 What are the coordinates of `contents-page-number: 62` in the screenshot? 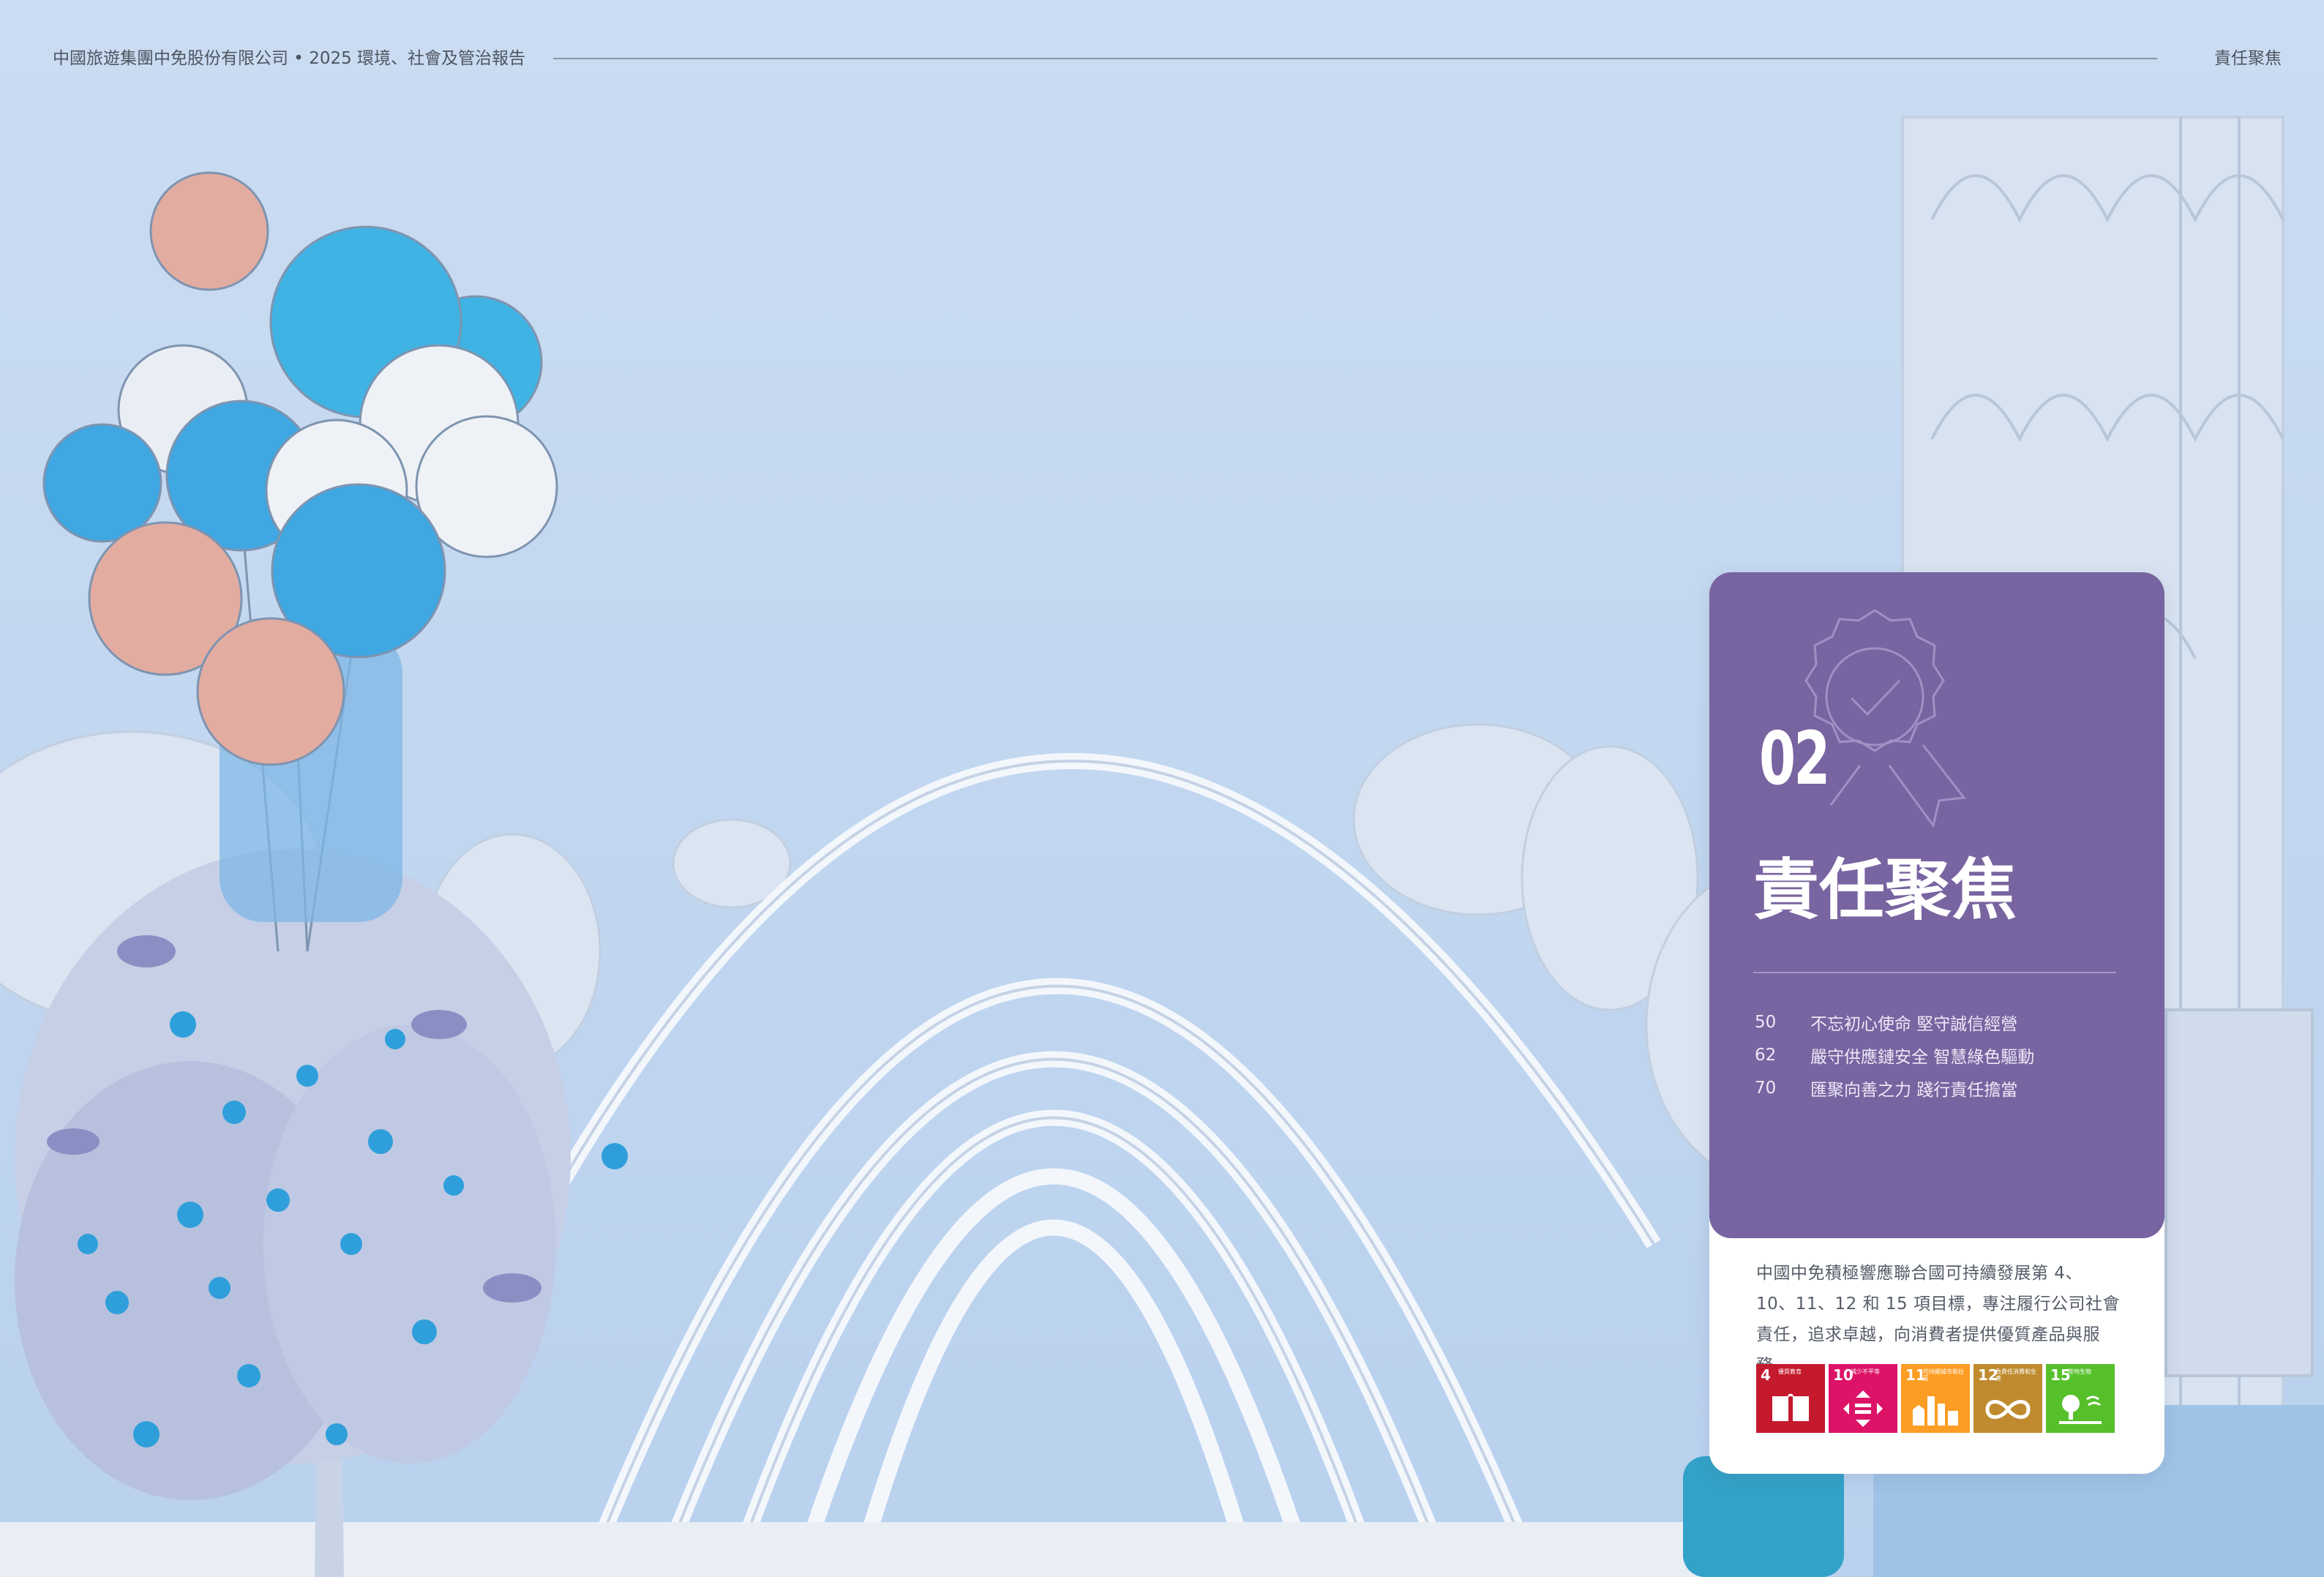 It's located at (1766, 1055).